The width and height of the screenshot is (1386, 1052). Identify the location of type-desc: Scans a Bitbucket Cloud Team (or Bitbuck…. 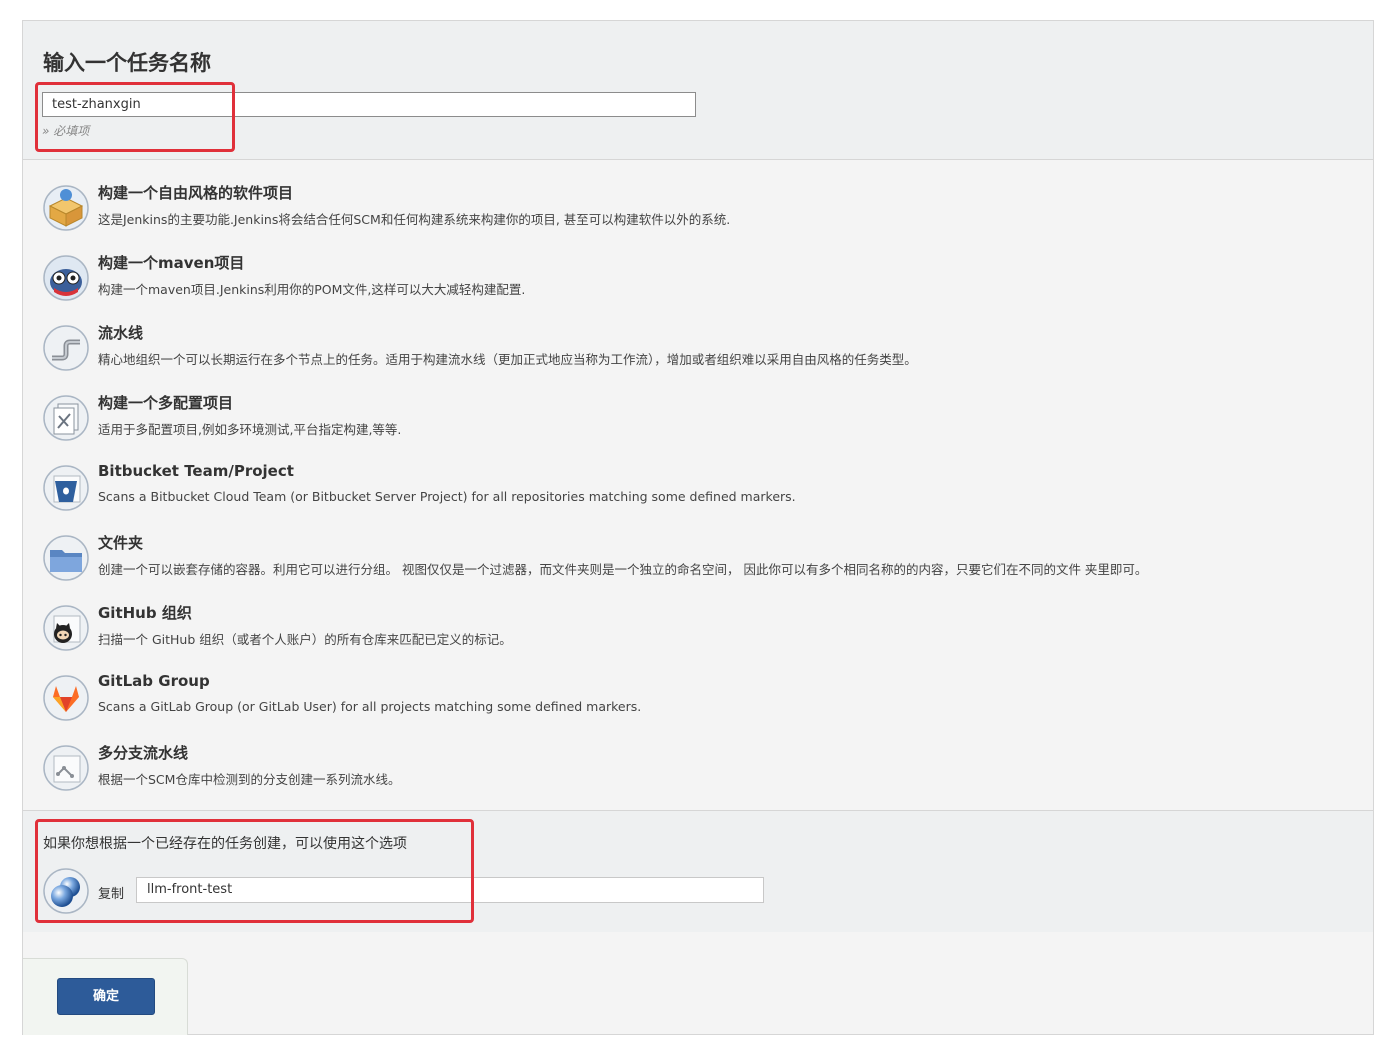
(447, 496).